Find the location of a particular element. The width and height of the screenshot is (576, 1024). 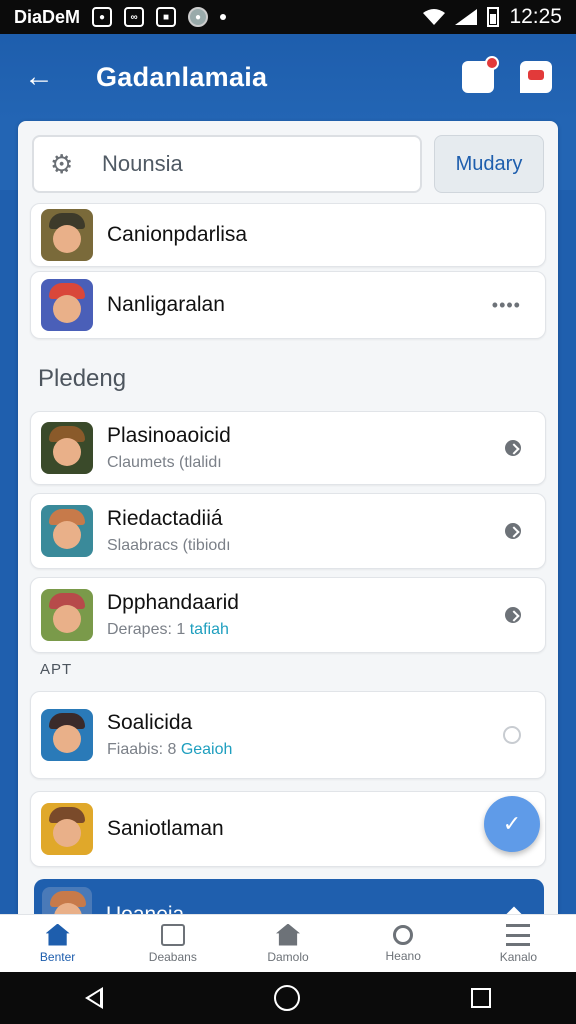

list-item: Nanligaralan •••• is located at coordinates (288, 305).